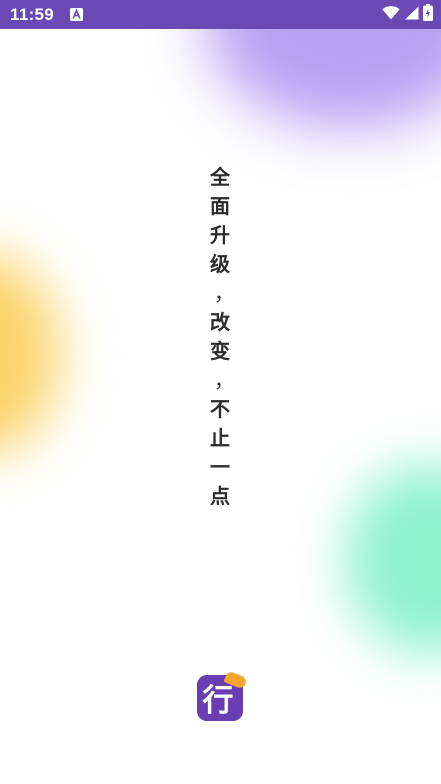  I want to click on app-logo-icon: 行, so click(222, 695).